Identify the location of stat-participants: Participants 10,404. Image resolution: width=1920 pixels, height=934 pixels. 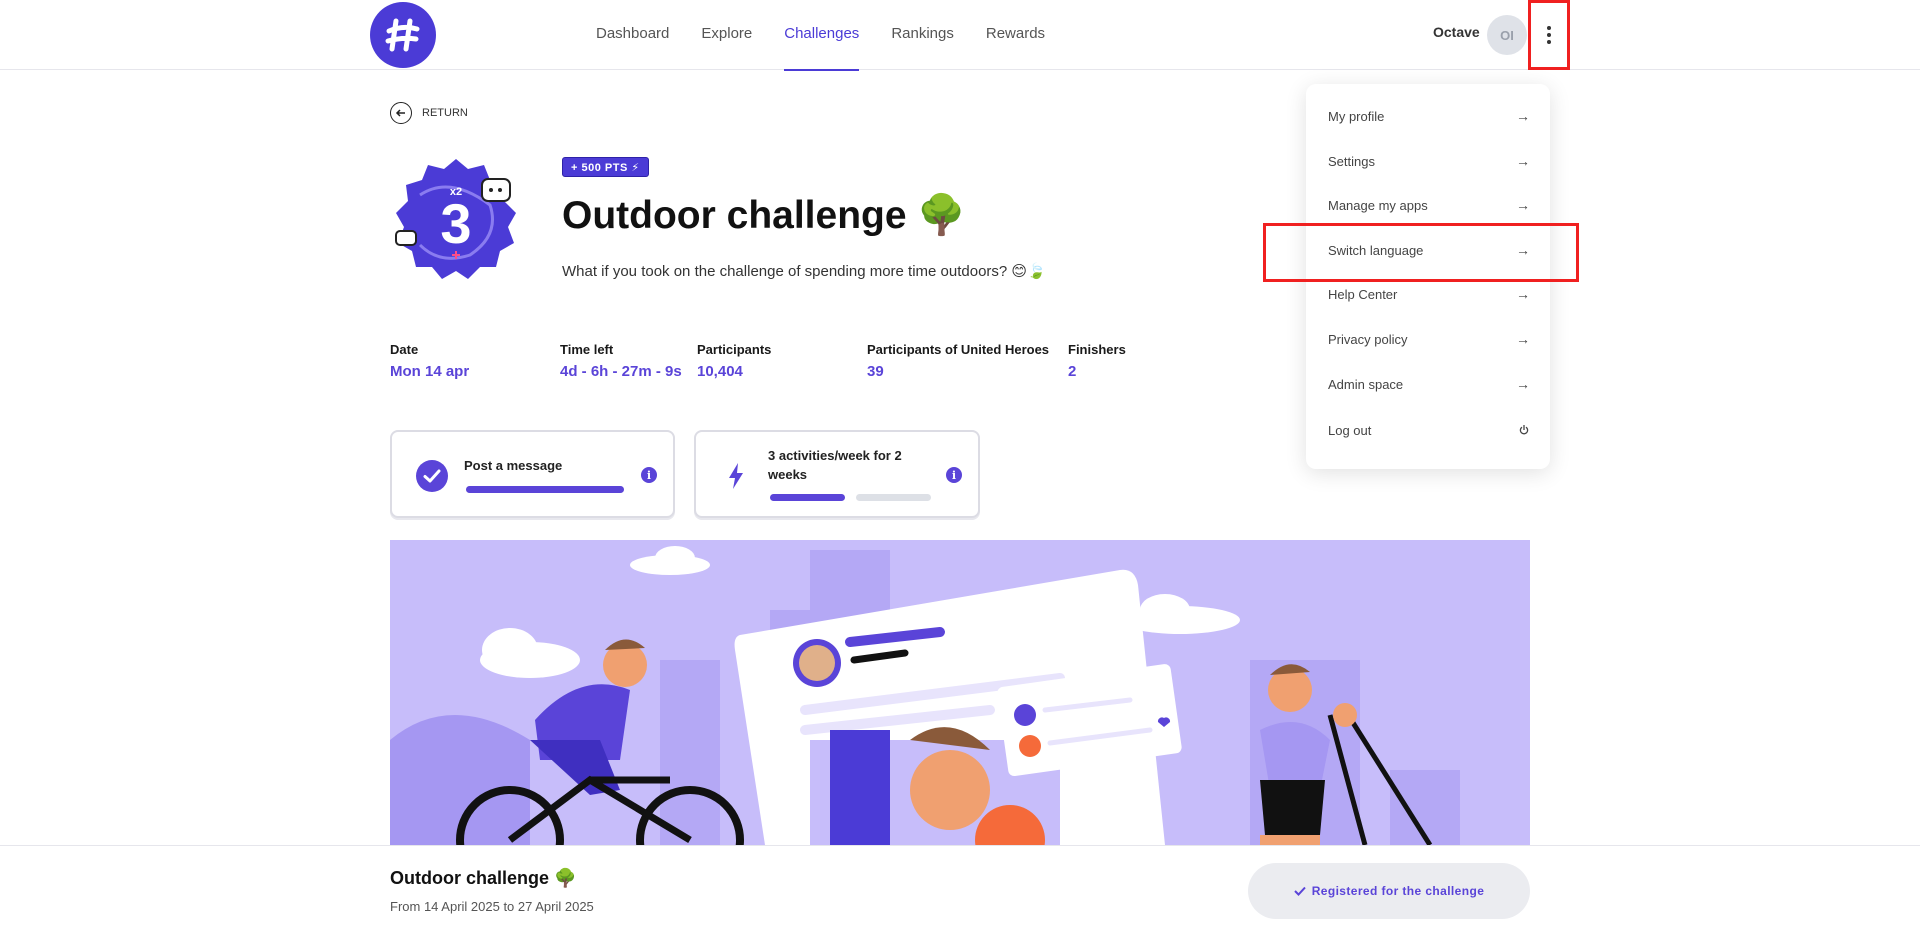
(734, 361).